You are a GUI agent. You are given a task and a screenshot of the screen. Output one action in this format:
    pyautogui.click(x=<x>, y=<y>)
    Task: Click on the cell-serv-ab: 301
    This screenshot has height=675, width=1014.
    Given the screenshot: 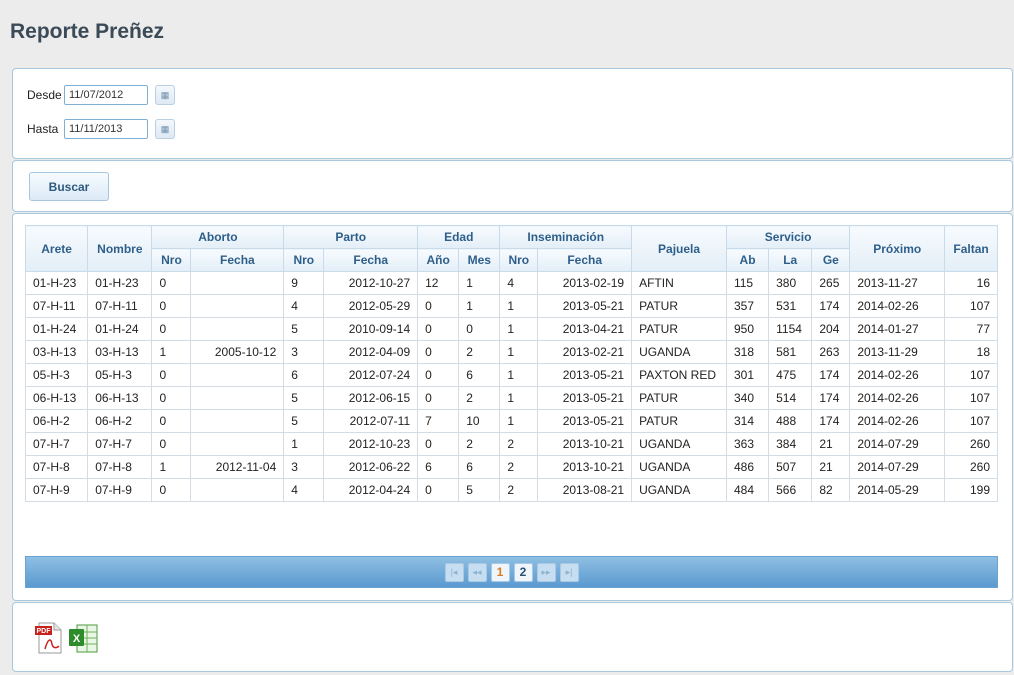 What is the action you would take?
    pyautogui.click(x=747, y=375)
    